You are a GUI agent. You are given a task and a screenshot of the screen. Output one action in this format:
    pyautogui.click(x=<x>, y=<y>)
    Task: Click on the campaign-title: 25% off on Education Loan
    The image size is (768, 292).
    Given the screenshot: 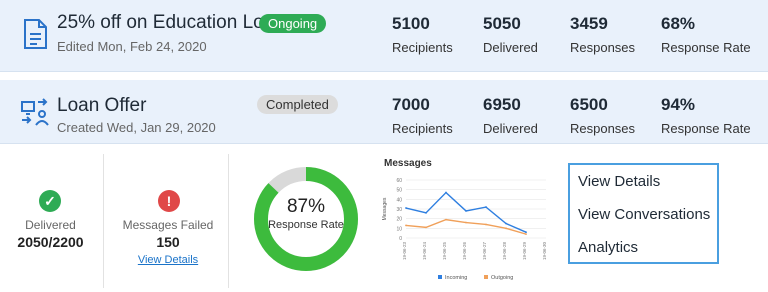 What is the action you would take?
    pyautogui.click(x=171, y=22)
    